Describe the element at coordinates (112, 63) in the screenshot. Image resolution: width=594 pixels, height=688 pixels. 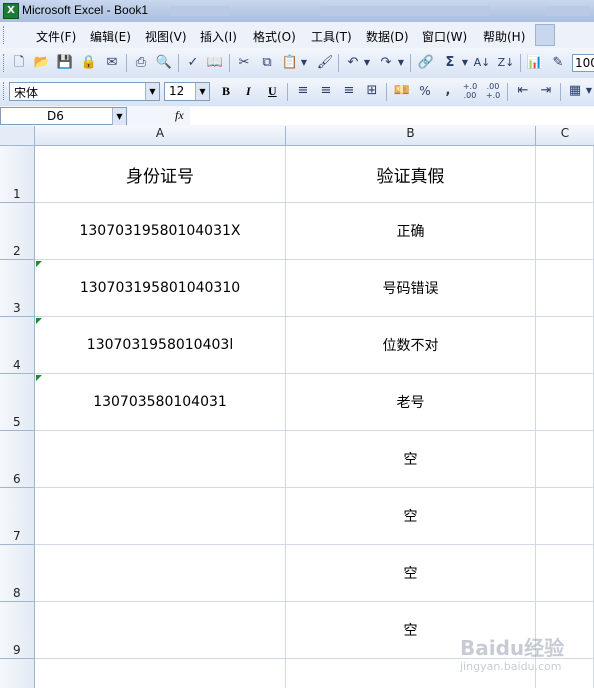
I see `email-icon: ✉` at that location.